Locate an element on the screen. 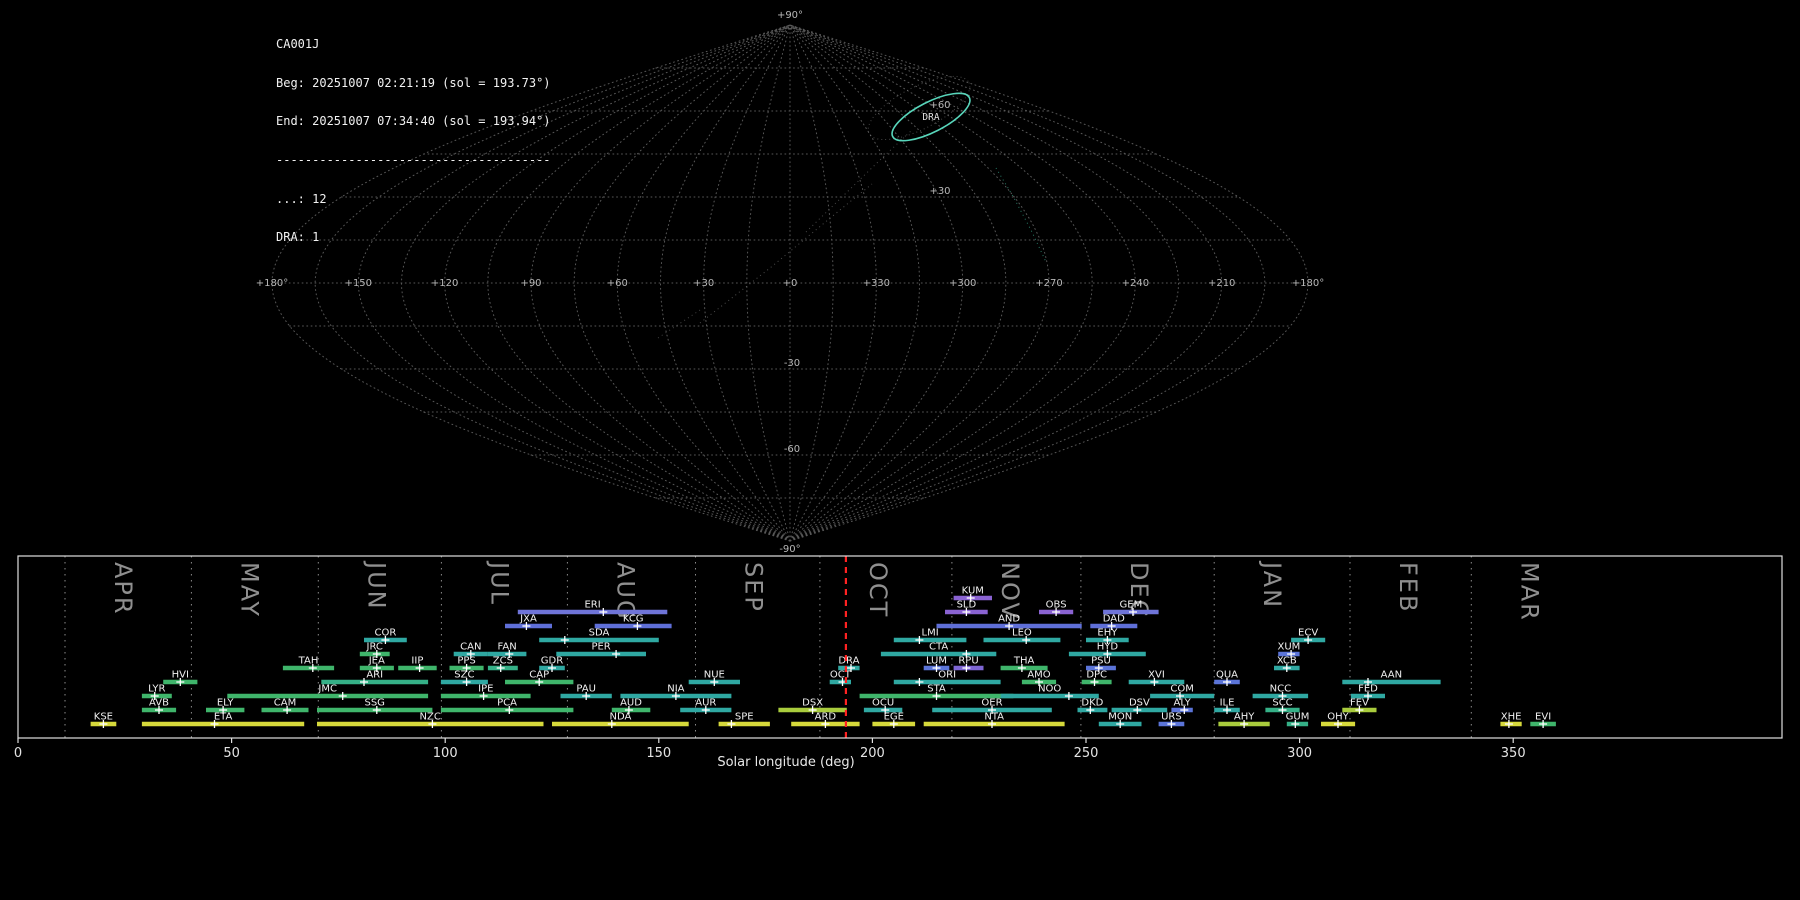  shower-code-label: NZC is located at coordinates (430, 717).